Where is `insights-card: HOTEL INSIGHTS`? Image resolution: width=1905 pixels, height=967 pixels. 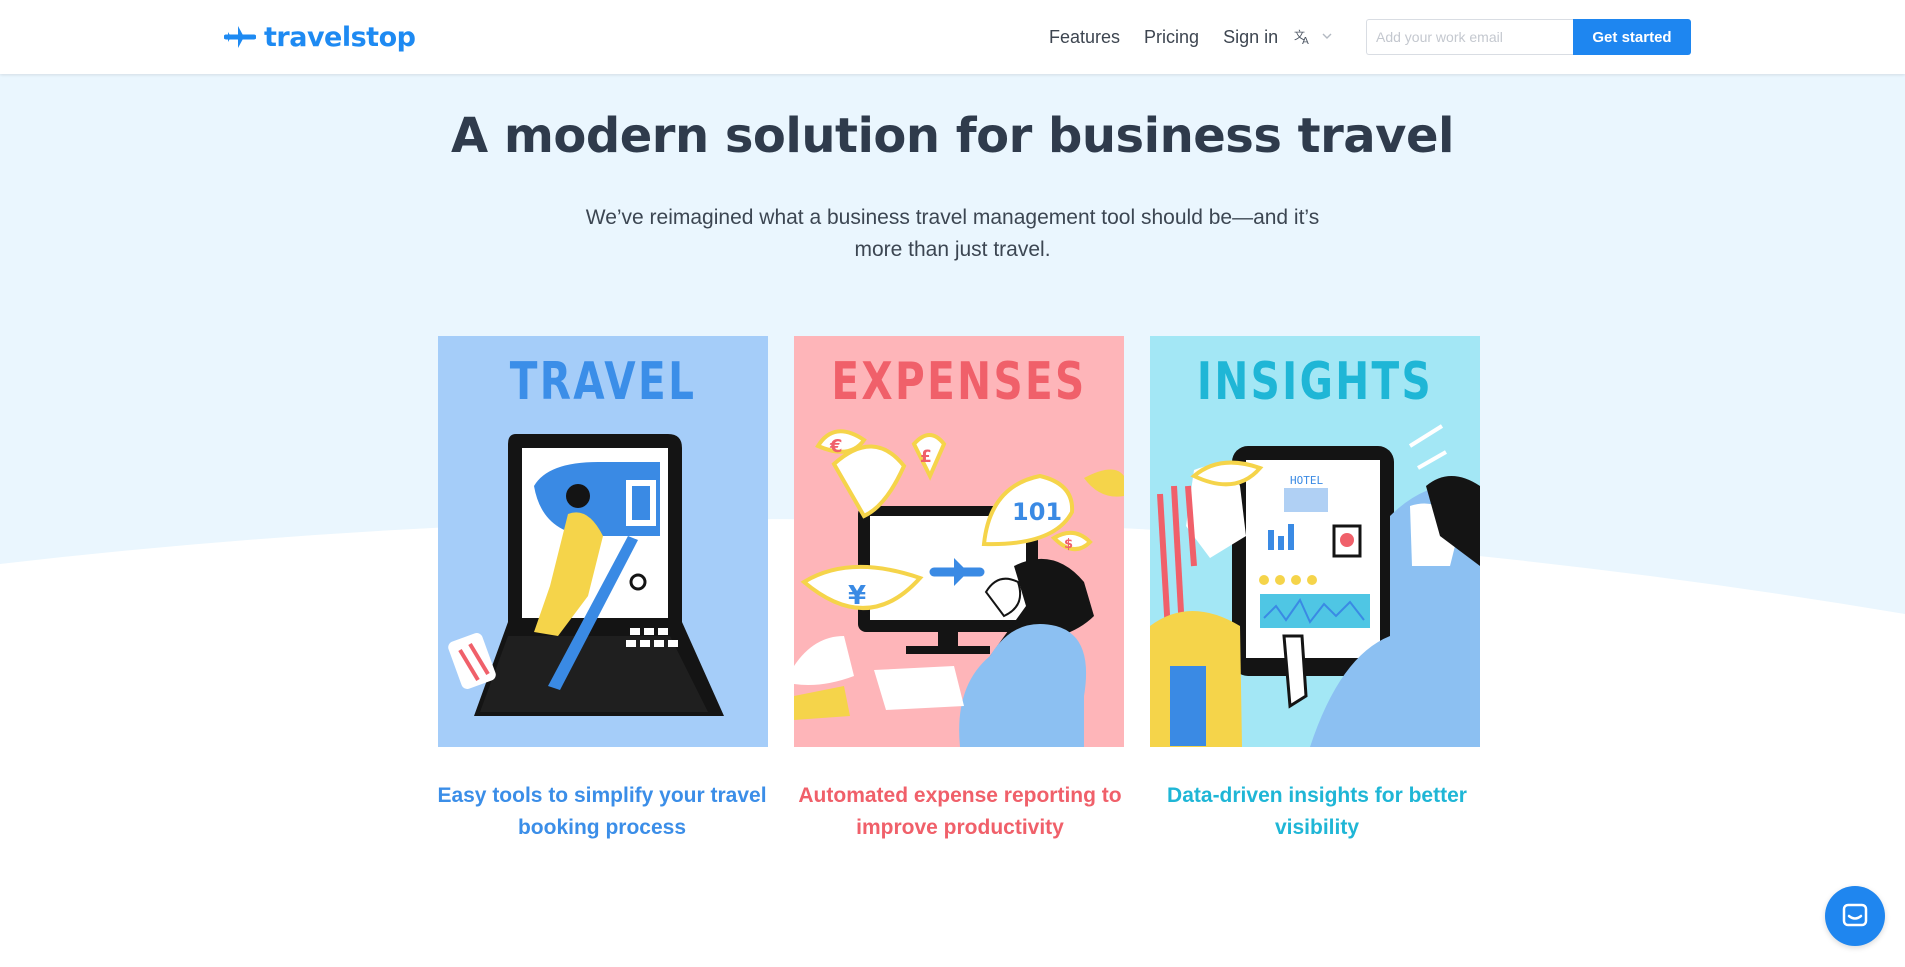 insights-card: HOTEL INSIGHTS is located at coordinates (1315, 541).